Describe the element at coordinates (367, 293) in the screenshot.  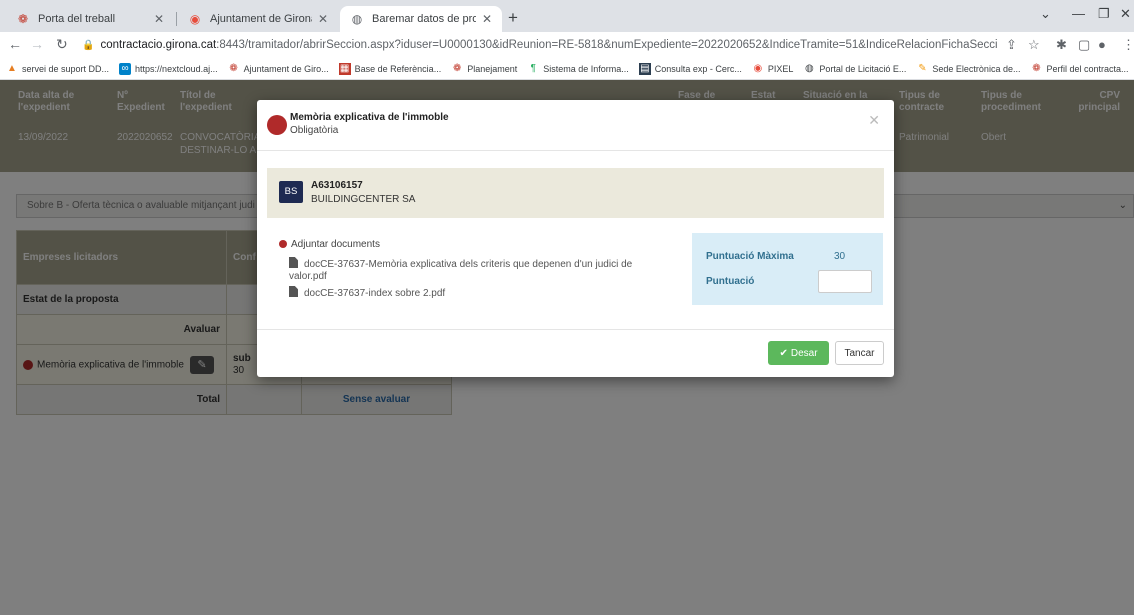
I see `document-link: docCE-37637-index sobre 2.pdf` at that location.